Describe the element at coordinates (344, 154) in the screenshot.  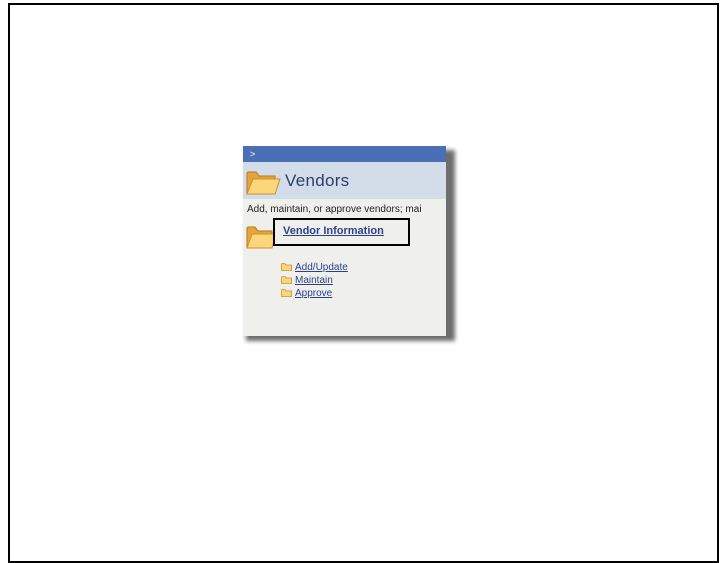
I see `panel-header: >` at that location.